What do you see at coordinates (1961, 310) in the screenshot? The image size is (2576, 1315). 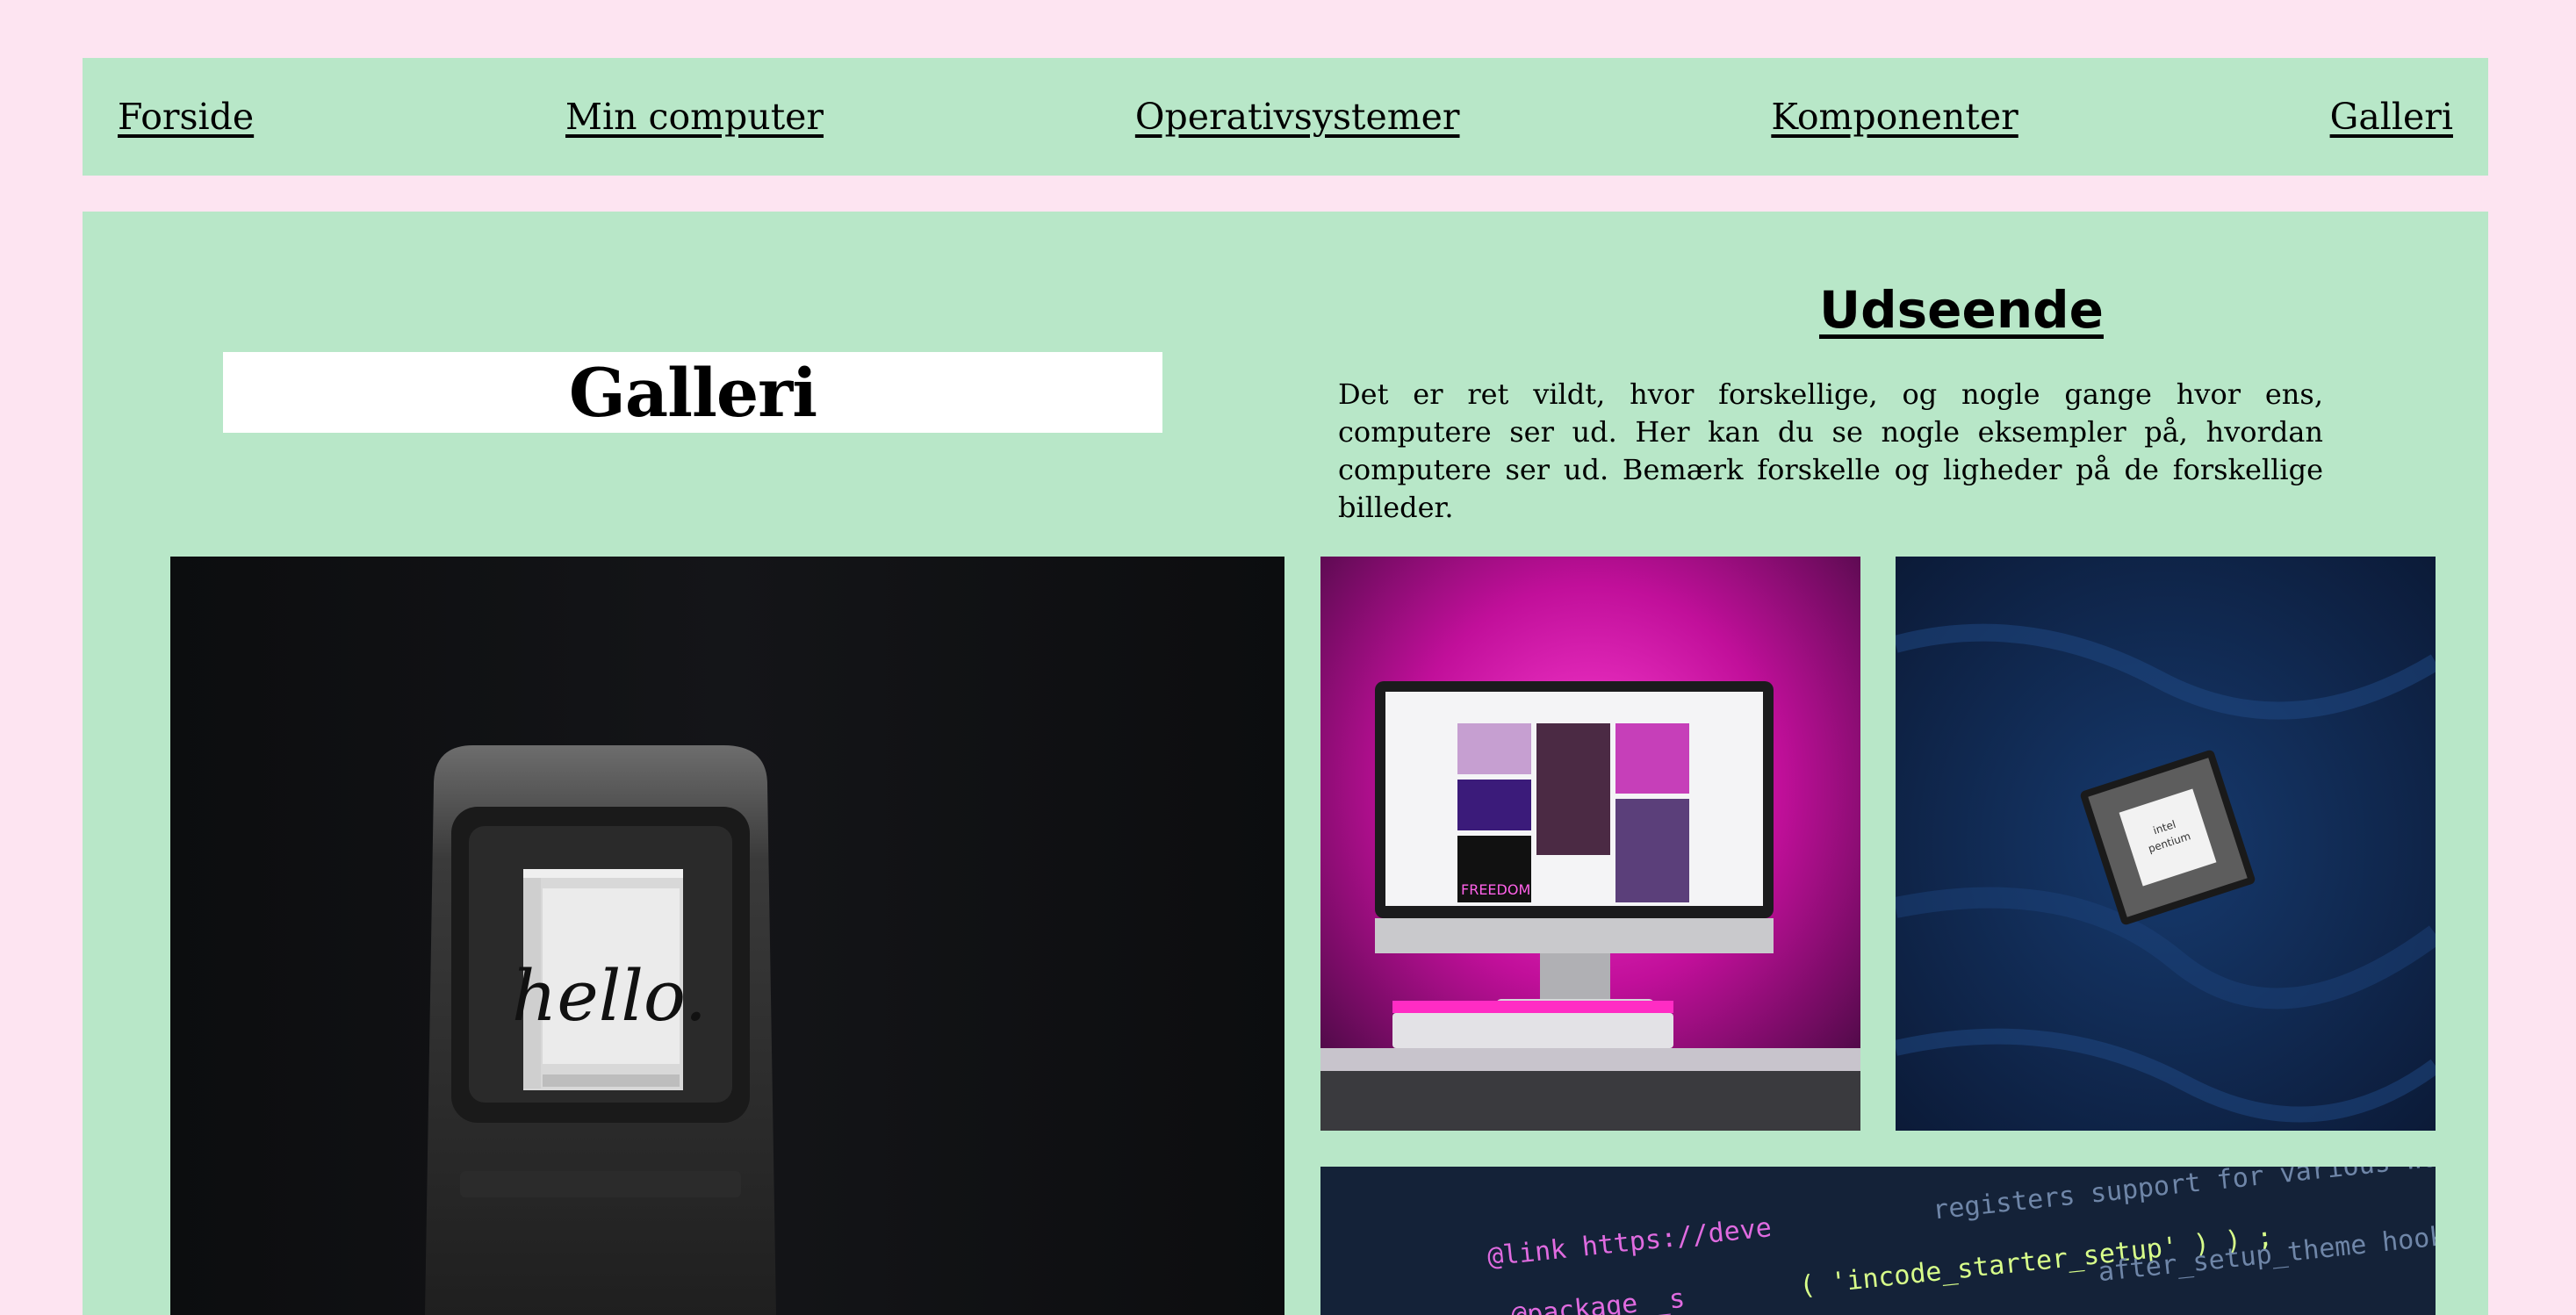 I see `section-heading: Udseende` at bounding box center [1961, 310].